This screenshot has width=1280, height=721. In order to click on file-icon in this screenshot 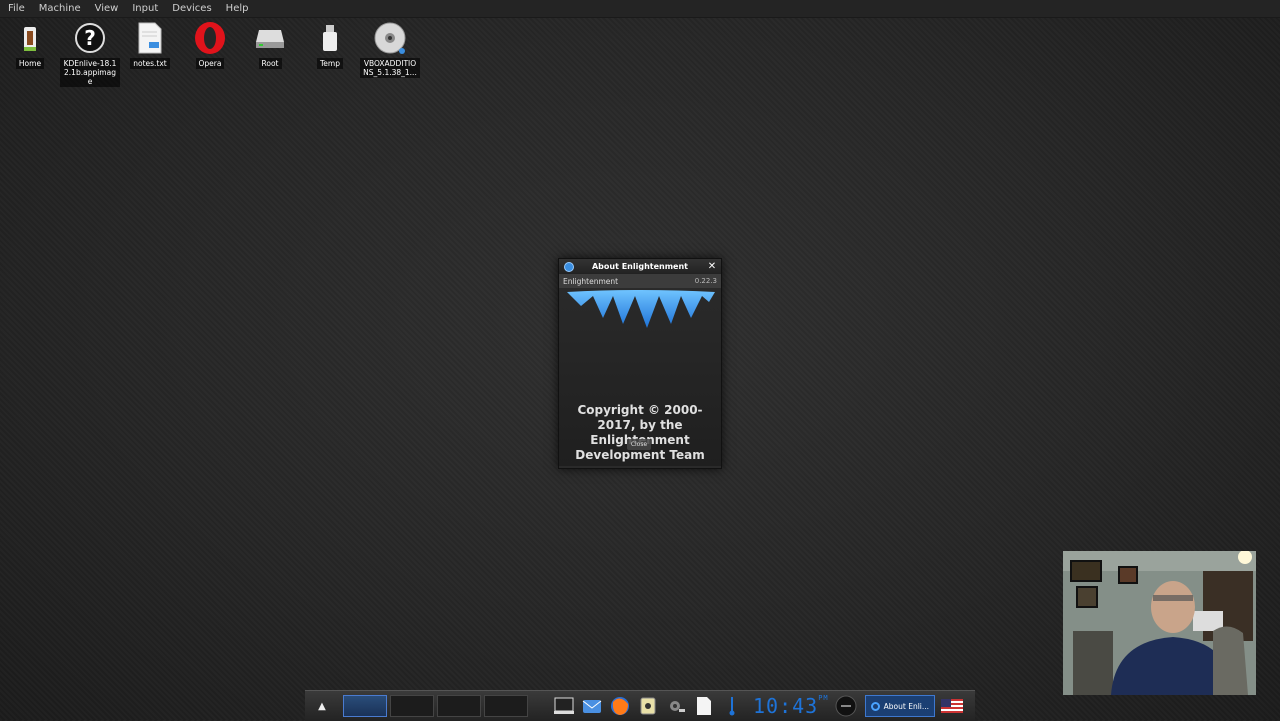, I will do `click(704, 706)`.